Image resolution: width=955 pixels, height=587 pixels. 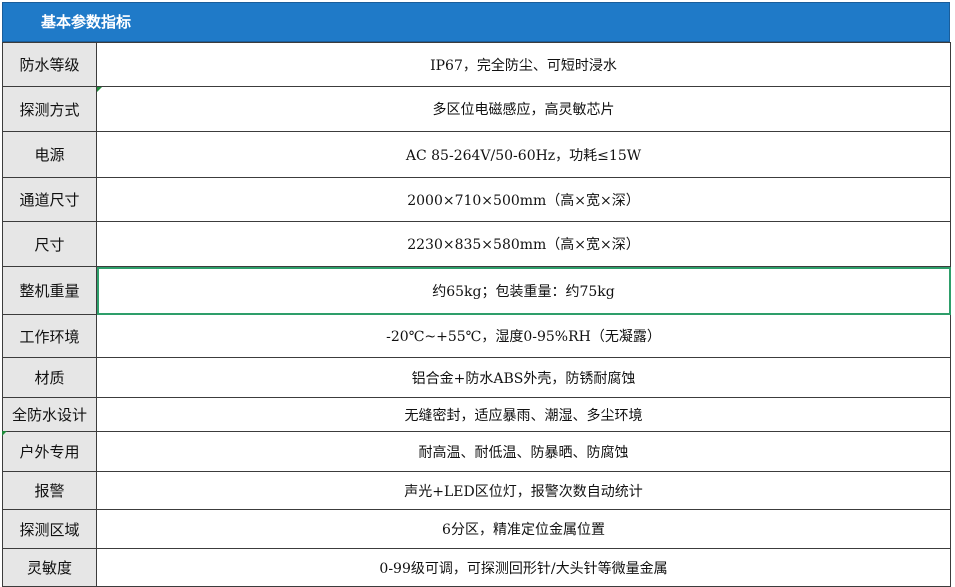 What do you see at coordinates (523, 529) in the screenshot?
I see `row-value: 6分区，精准定位金属位置` at bounding box center [523, 529].